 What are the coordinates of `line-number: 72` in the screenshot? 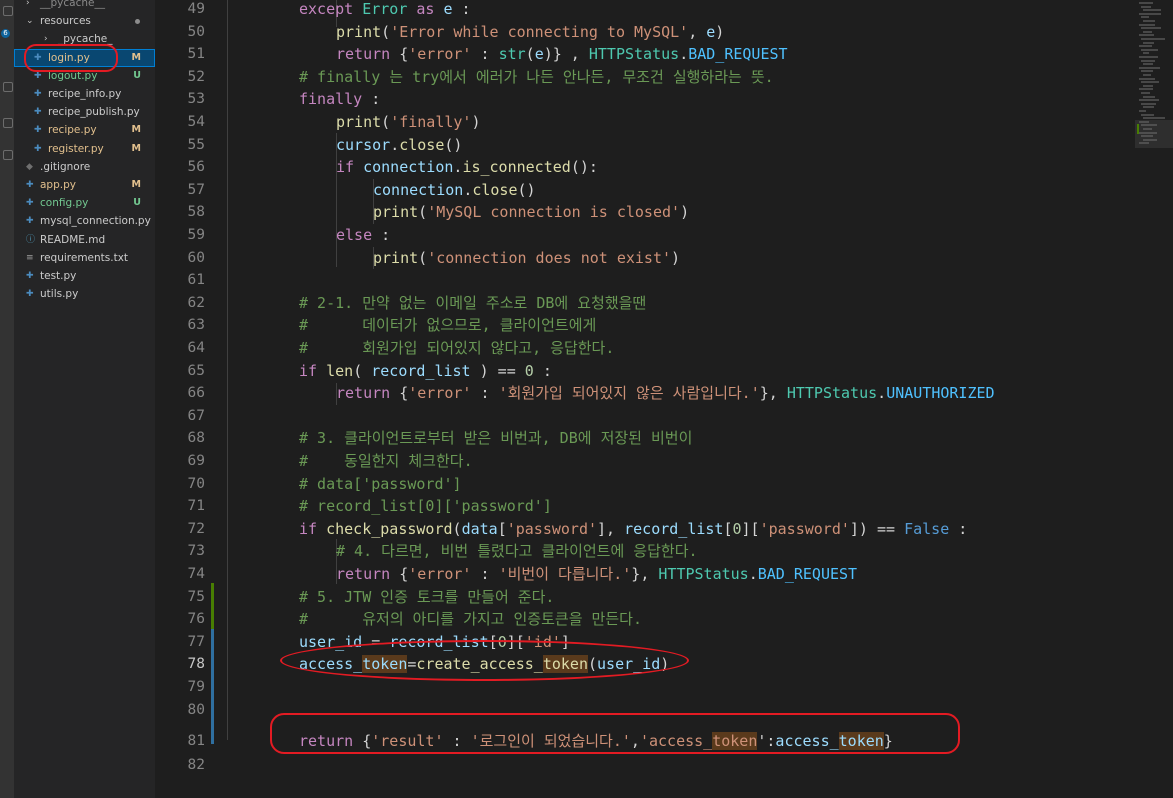 It's located at (196, 528).